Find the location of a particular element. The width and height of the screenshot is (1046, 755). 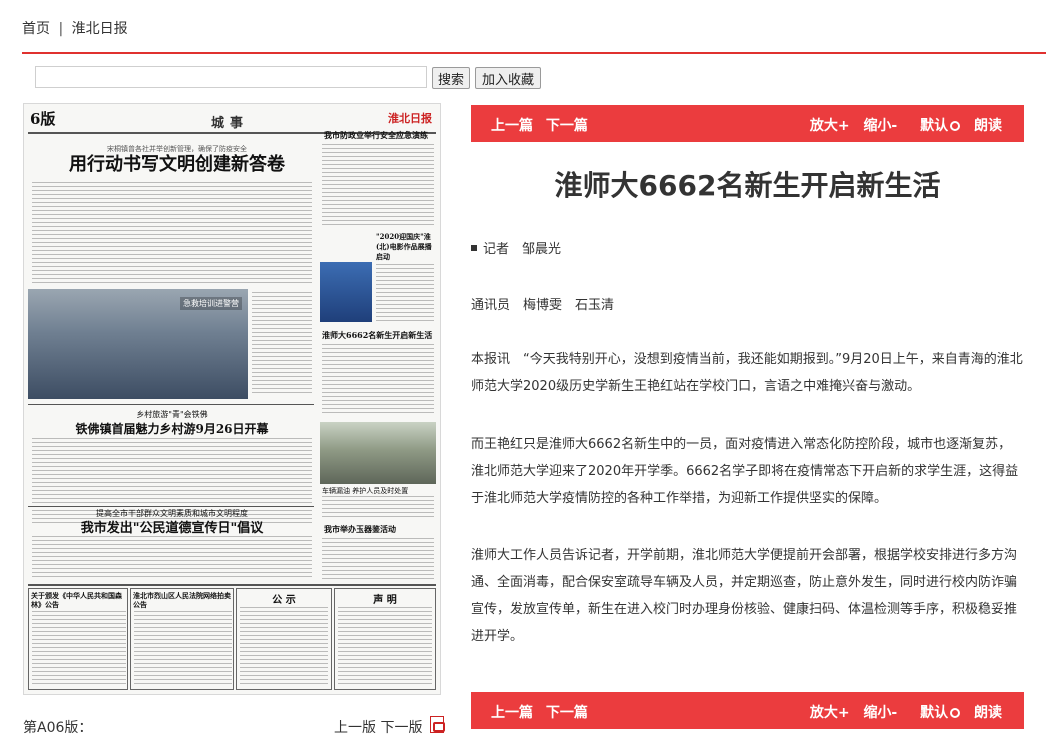

article-correspondents: 通讯员 梅博雯 石玉清 is located at coordinates (543, 305).